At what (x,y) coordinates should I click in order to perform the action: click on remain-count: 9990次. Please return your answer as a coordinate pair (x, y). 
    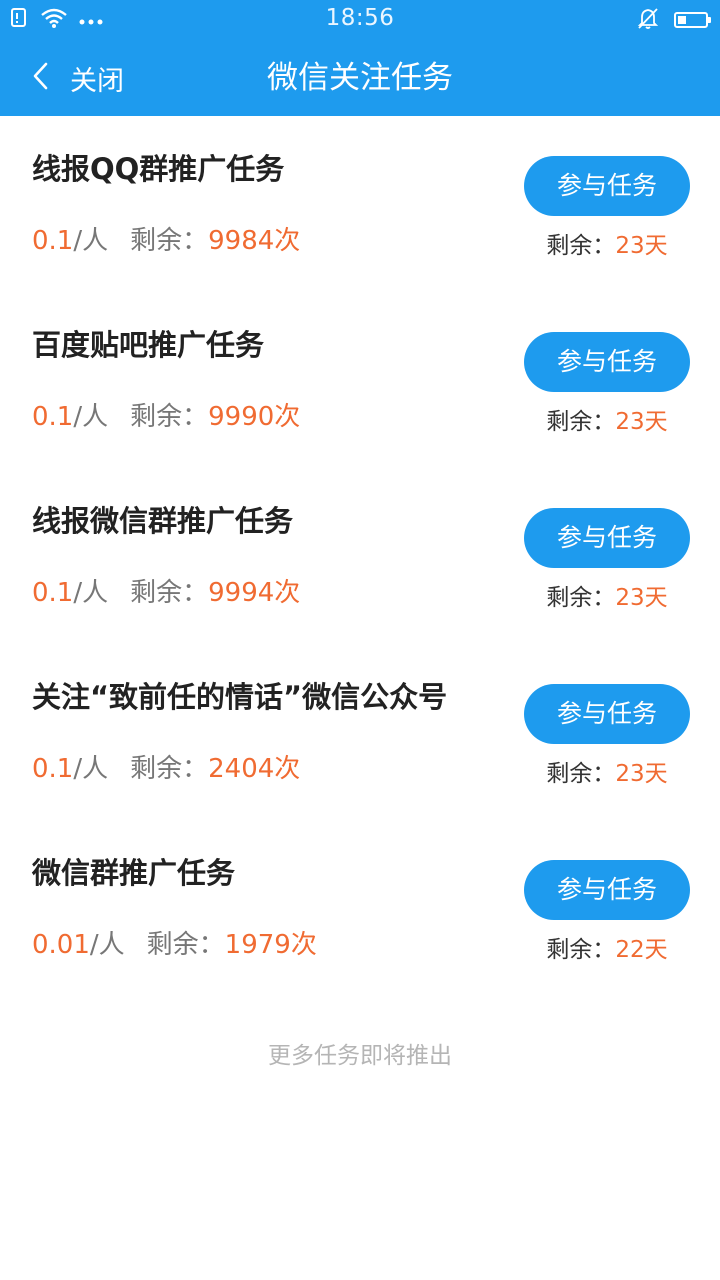
    Looking at the image, I should click on (254, 417).